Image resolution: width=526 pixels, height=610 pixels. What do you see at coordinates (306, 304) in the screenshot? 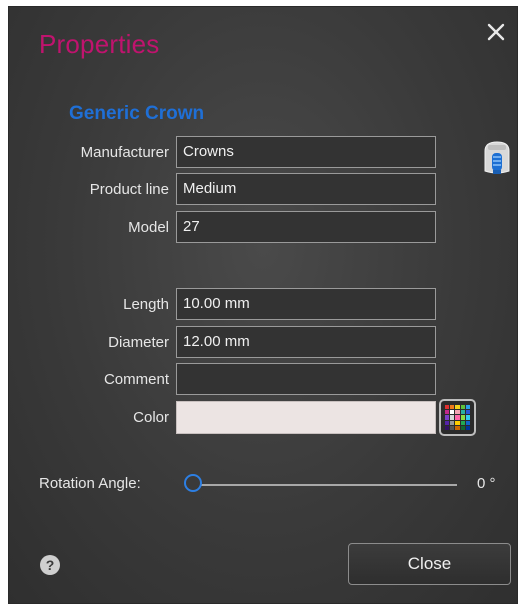
I see `length-field: 10.00 mm` at bounding box center [306, 304].